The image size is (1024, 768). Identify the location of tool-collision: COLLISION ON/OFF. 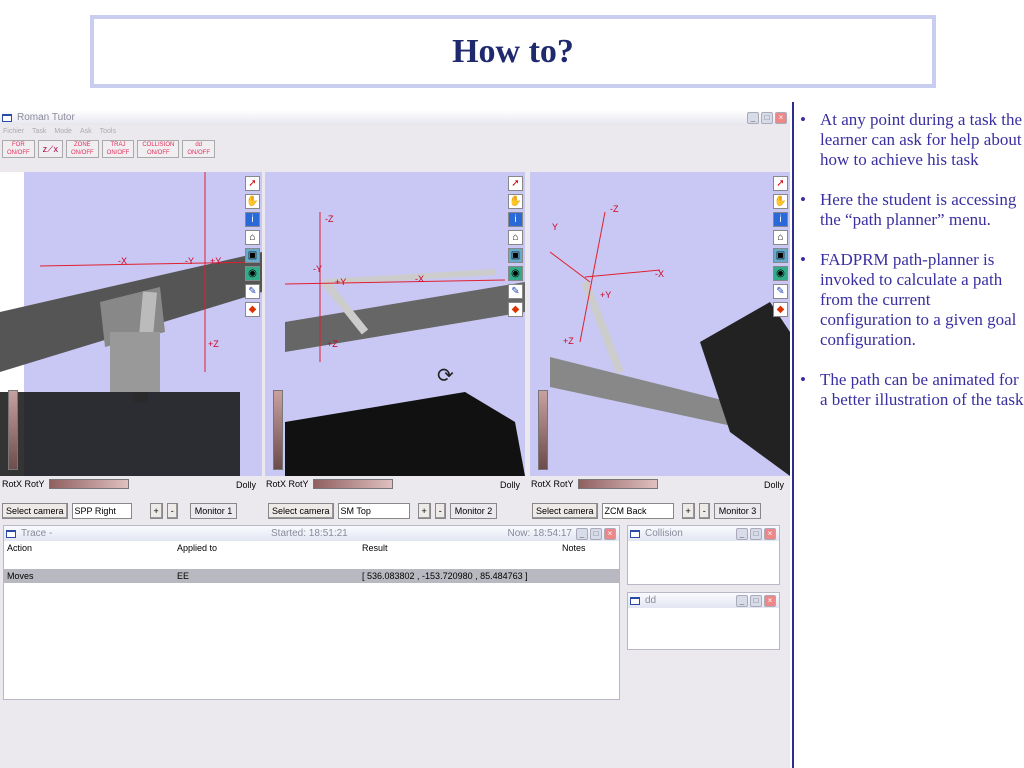
(158, 149).